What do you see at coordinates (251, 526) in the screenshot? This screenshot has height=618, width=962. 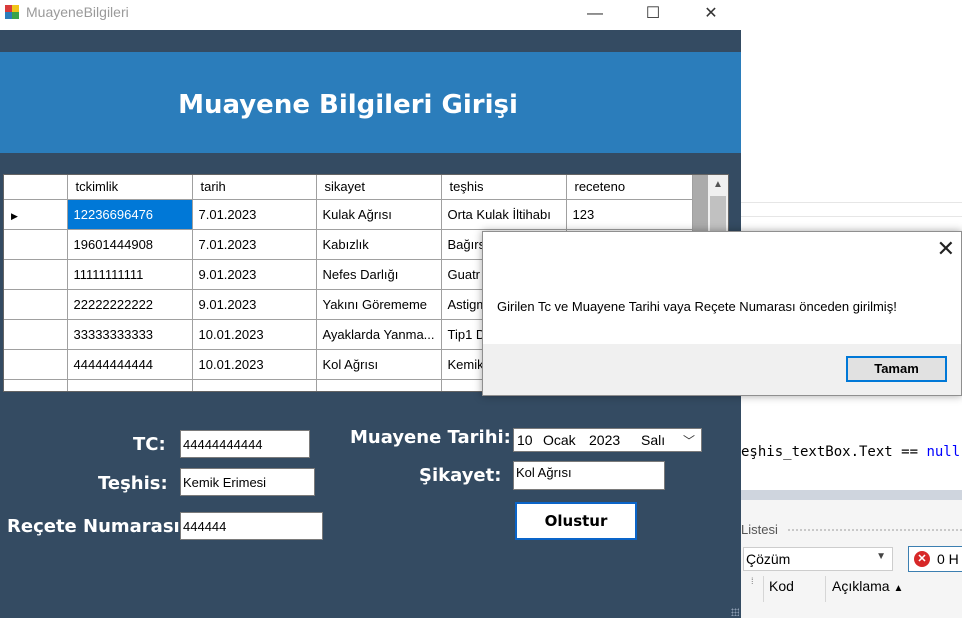 I see `recete-input: 444444` at bounding box center [251, 526].